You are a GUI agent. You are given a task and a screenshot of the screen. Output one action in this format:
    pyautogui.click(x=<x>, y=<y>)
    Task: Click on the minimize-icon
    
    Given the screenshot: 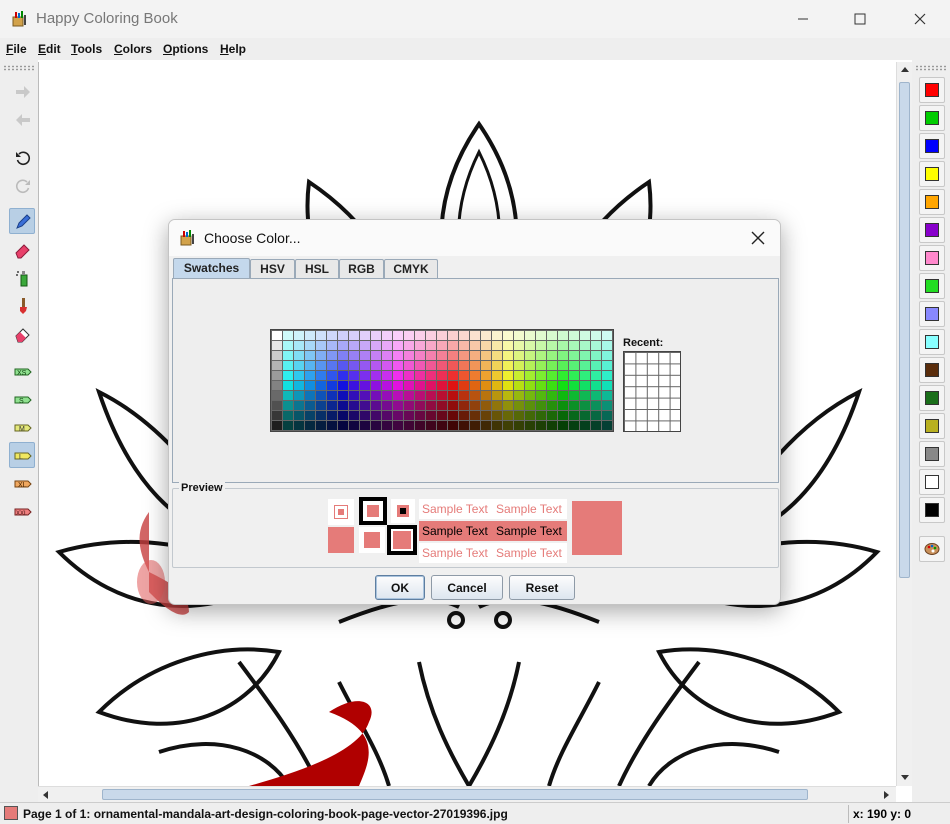 What is the action you would take?
    pyautogui.click(x=803, y=19)
    